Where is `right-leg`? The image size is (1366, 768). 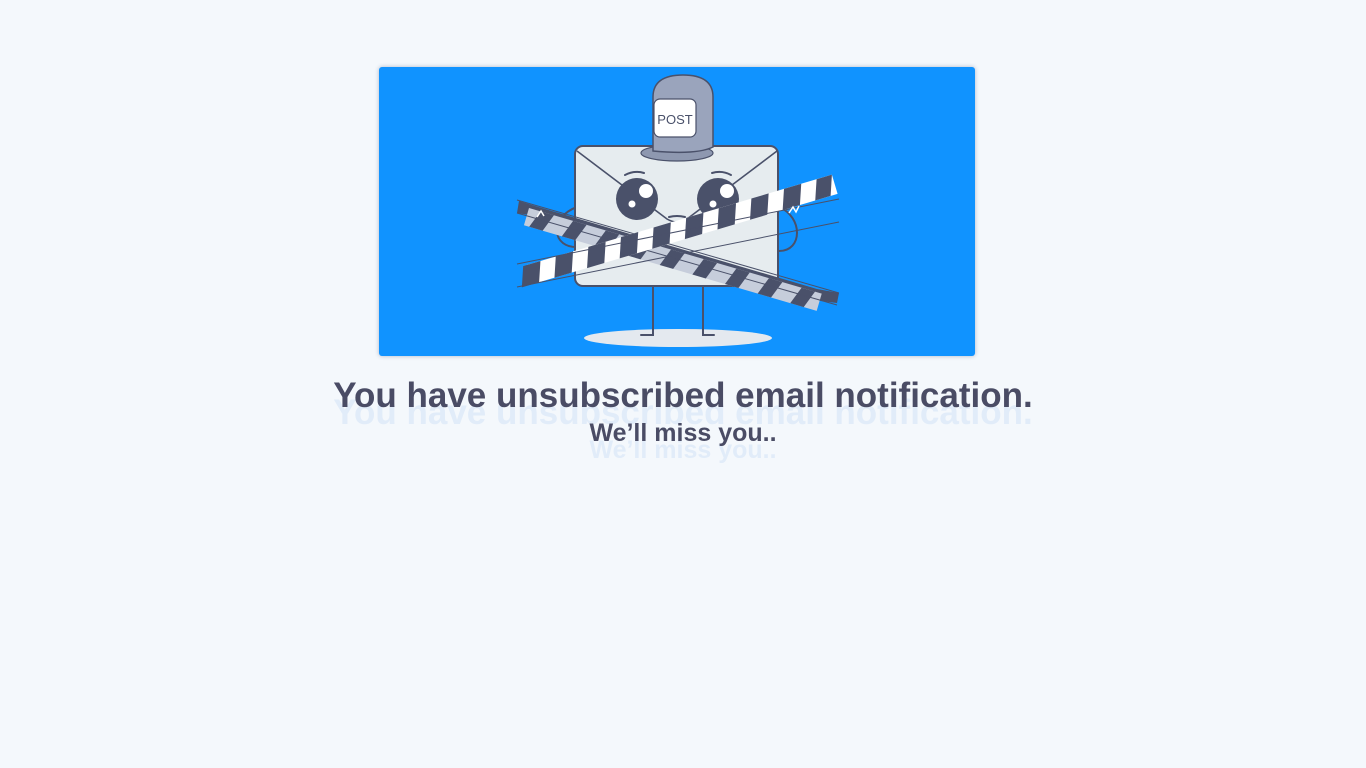 right-leg is located at coordinates (708, 308).